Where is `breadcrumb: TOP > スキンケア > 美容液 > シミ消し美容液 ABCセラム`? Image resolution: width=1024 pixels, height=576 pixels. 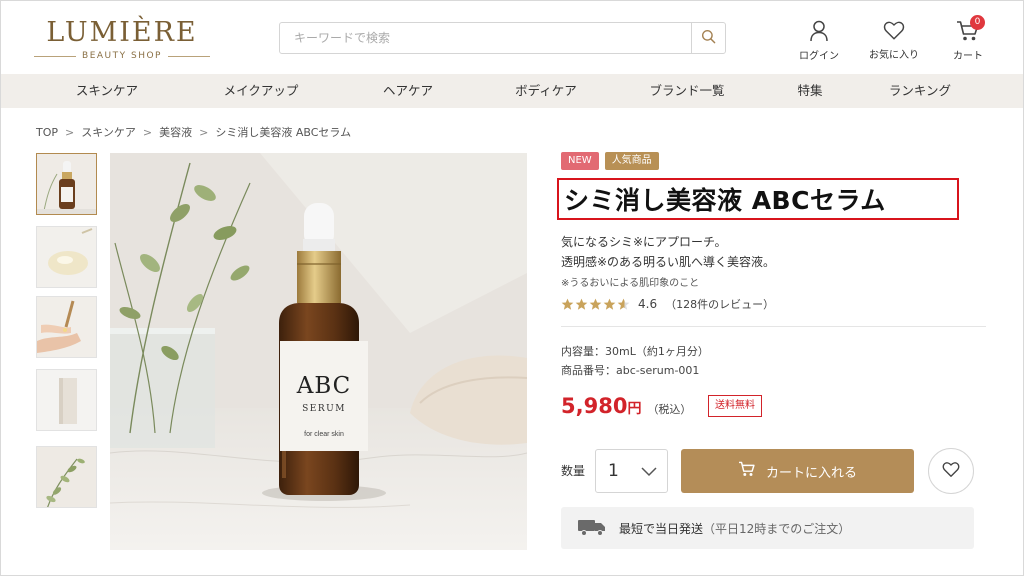
breadcrumb: TOP > スキンケア > 美容液 > シミ消し美容液 ABCセラム is located at coordinates (193, 132).